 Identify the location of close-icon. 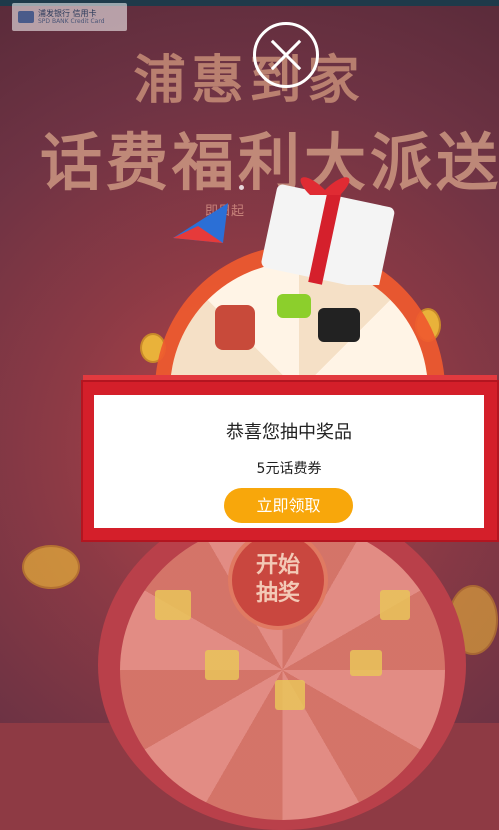
(286, 55).